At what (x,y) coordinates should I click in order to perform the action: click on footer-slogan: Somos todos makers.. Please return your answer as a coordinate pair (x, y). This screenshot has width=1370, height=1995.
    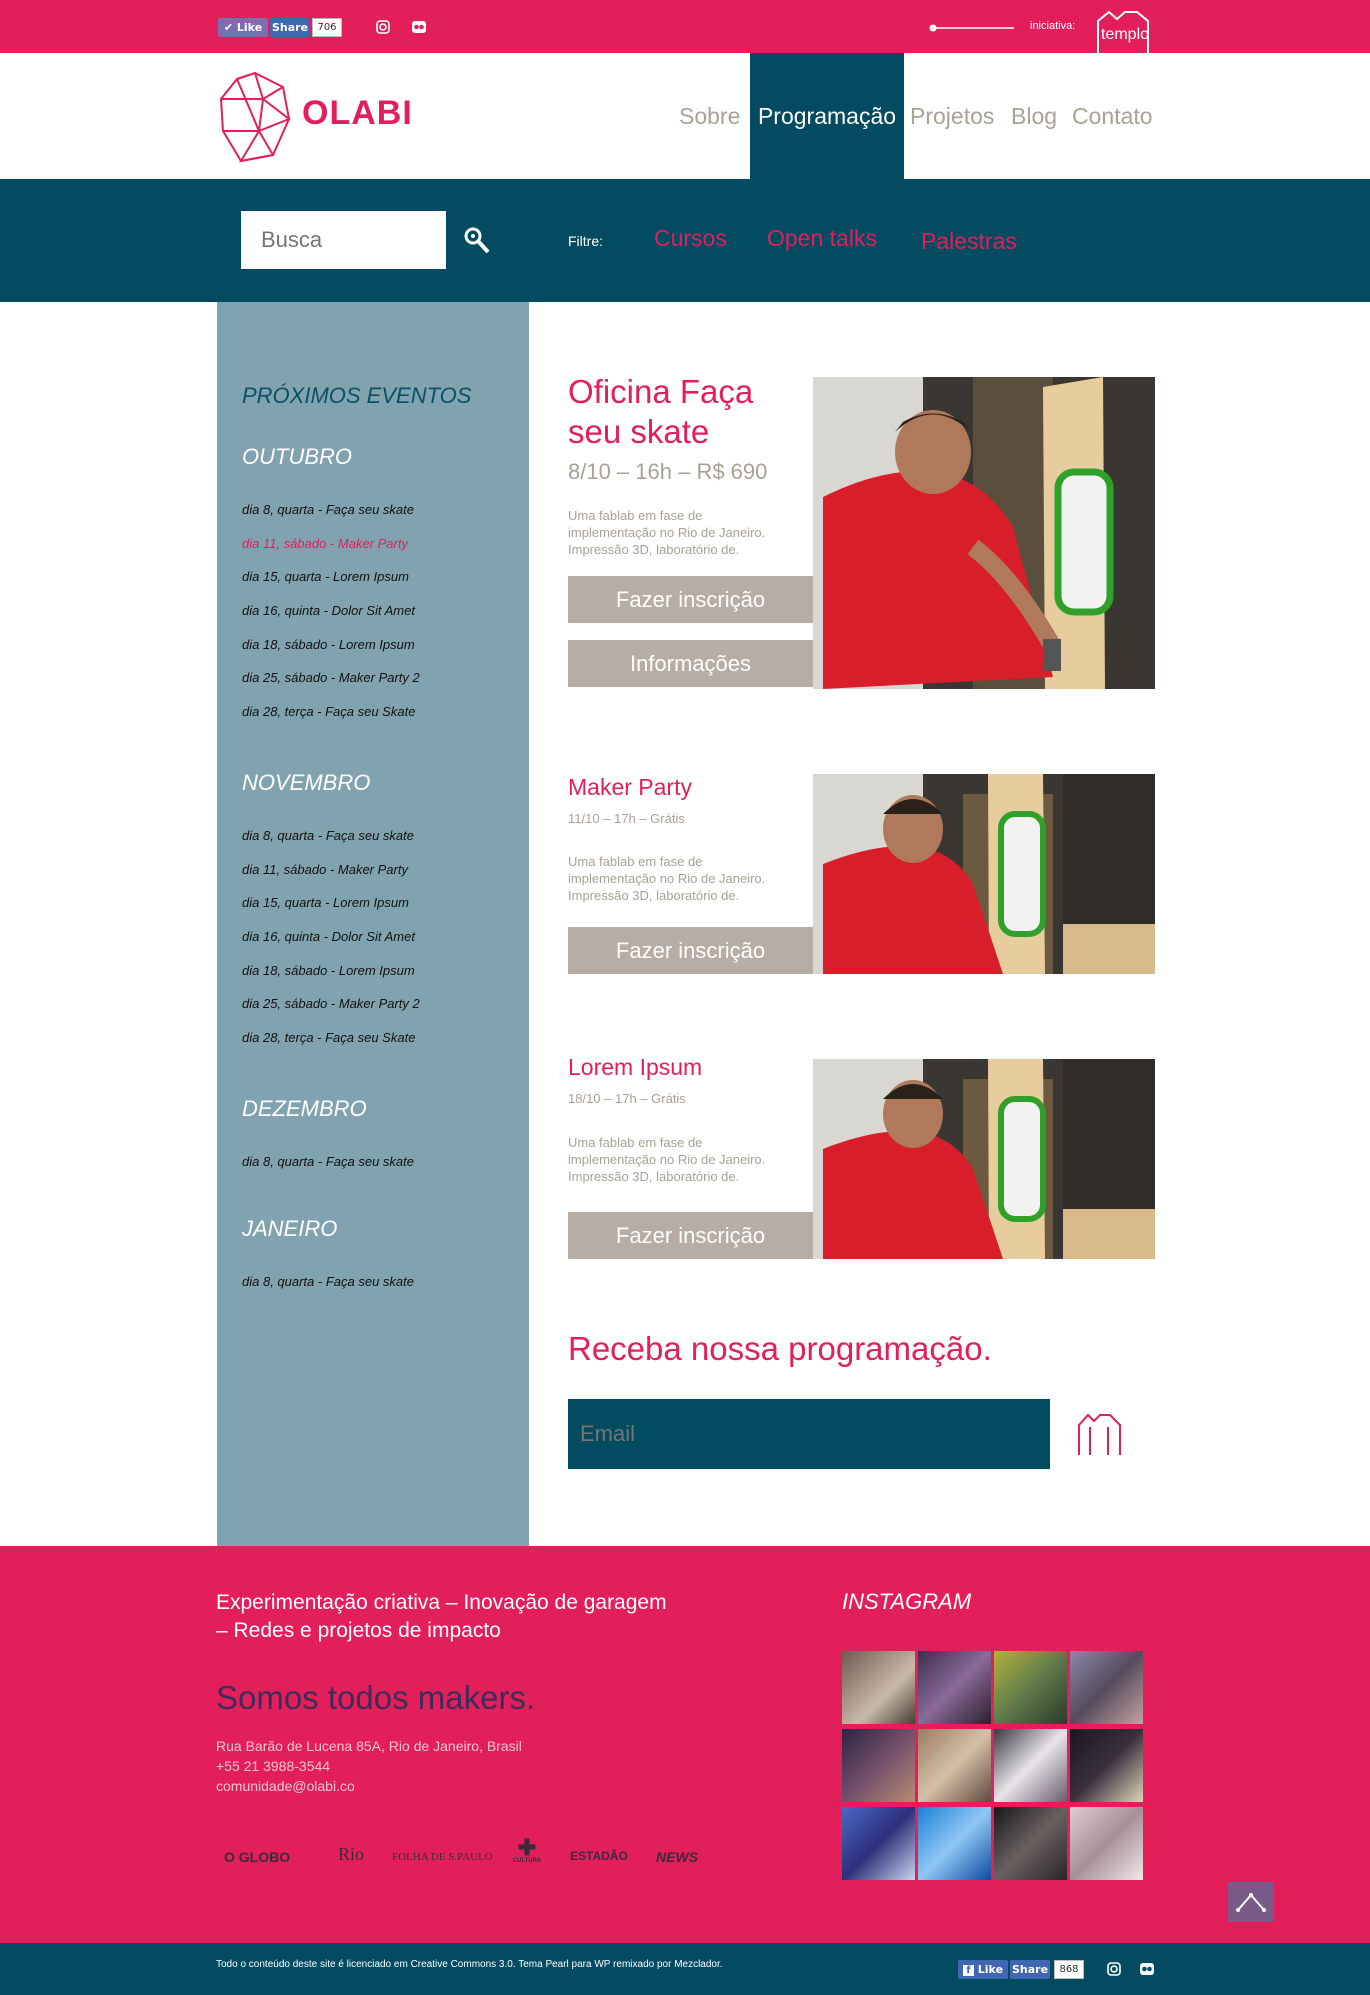
    Looking at the image, I should click on (376, 1697).